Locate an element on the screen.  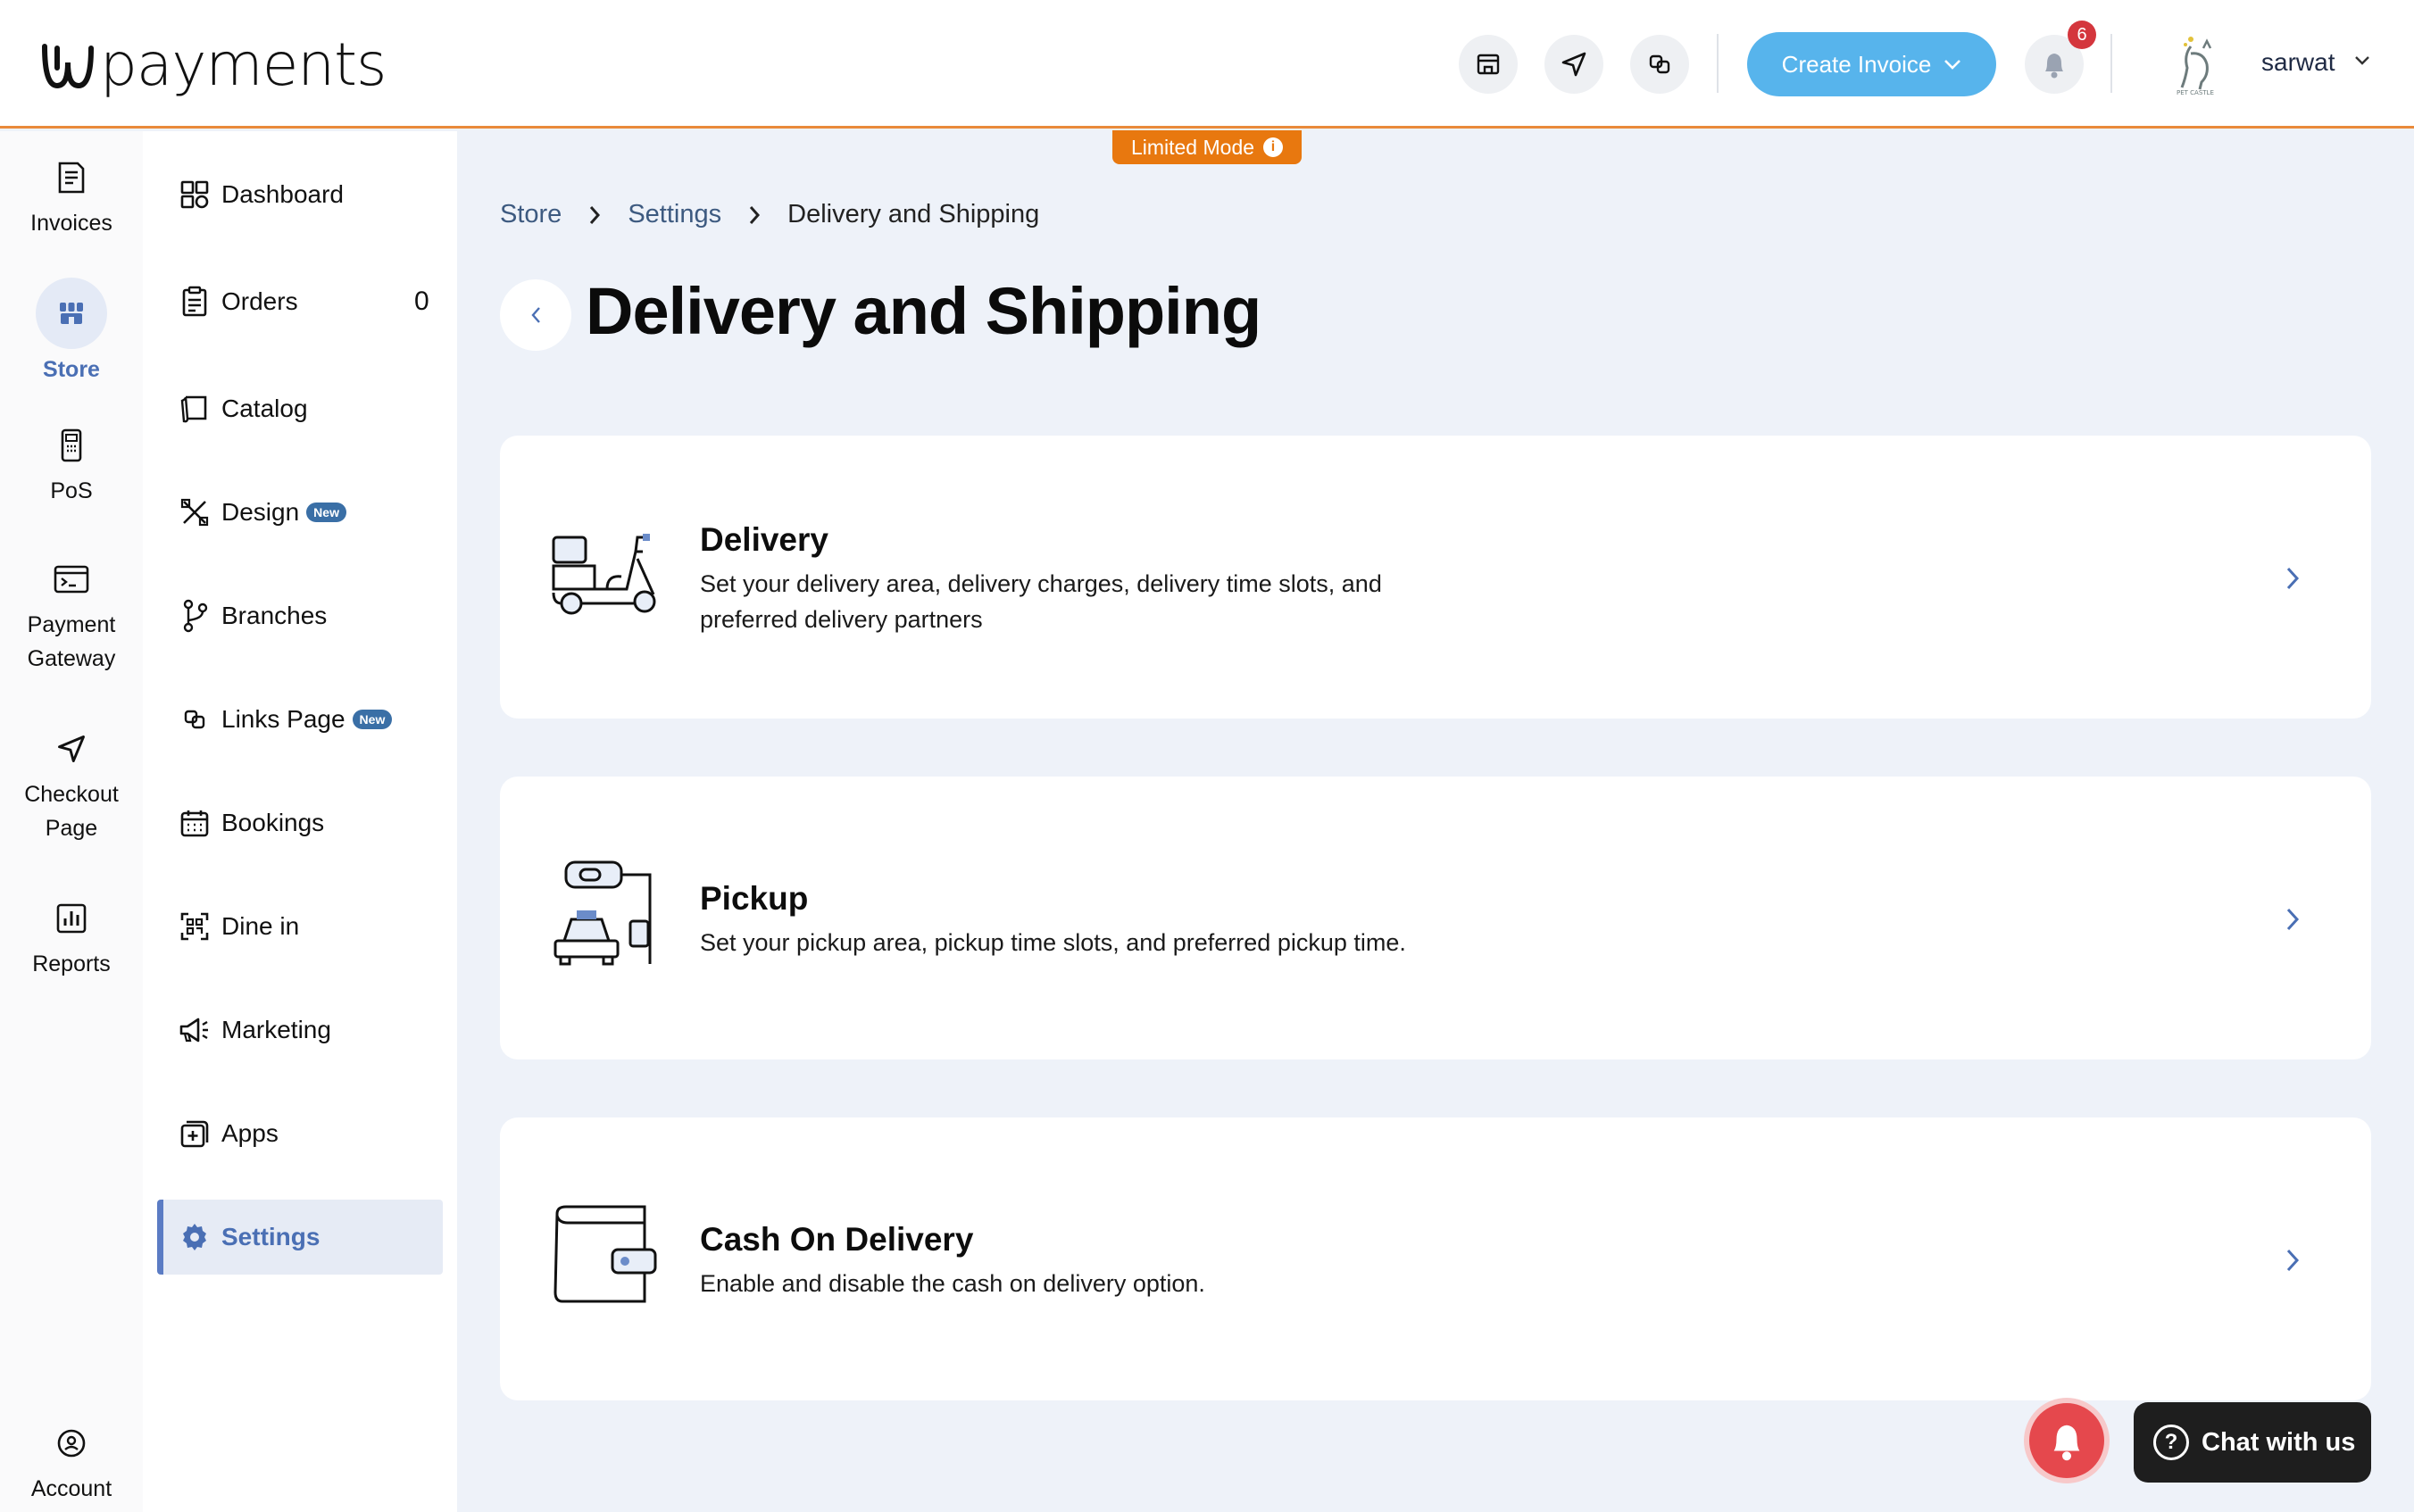
svg-text: PET CASTLE is located at coordinates (2195, 93).